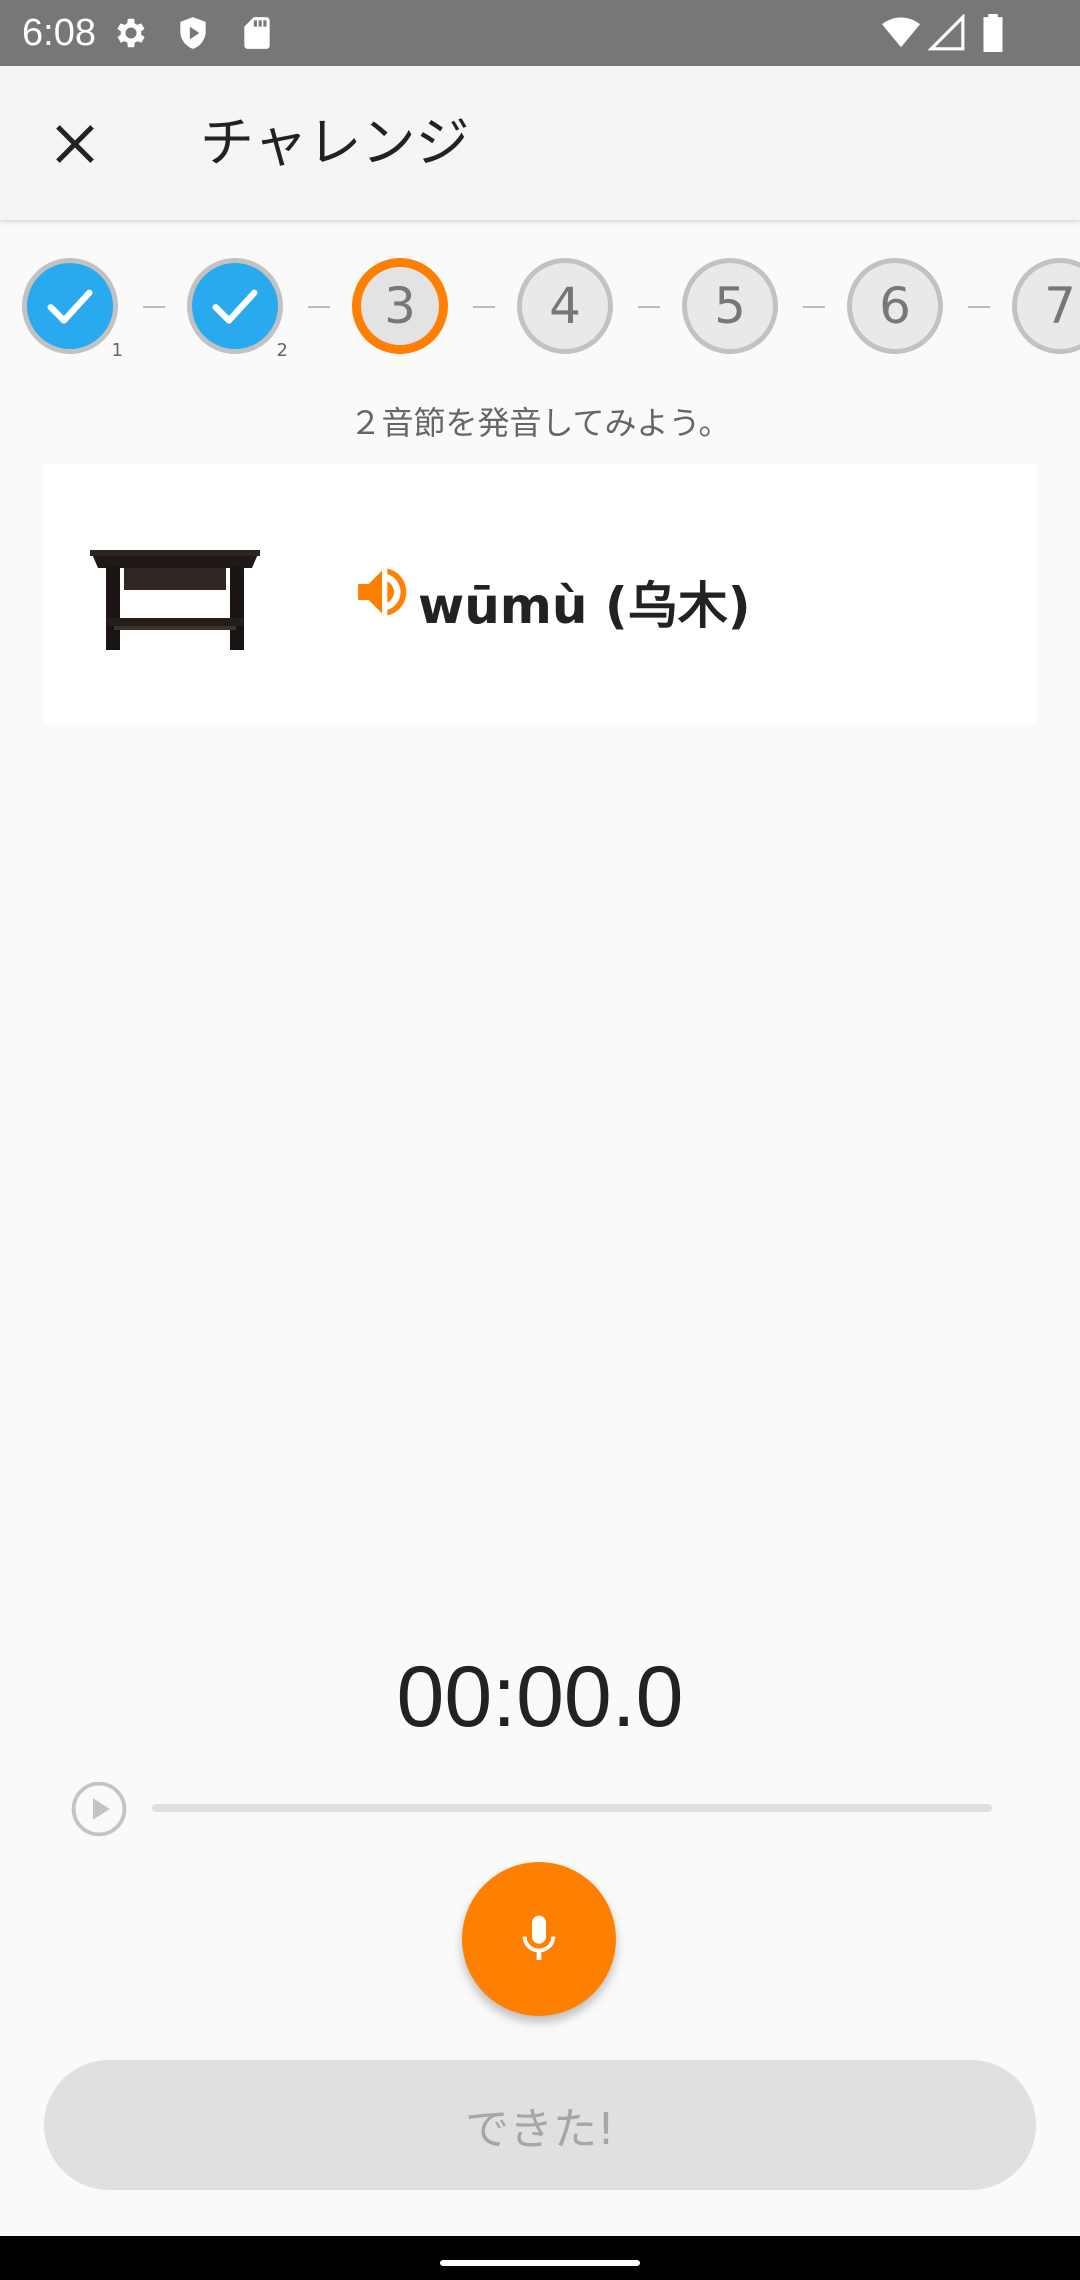 The height and width of the screenshot is (2280, 1080). I want to click on step-2: 2, so click(237, 308).